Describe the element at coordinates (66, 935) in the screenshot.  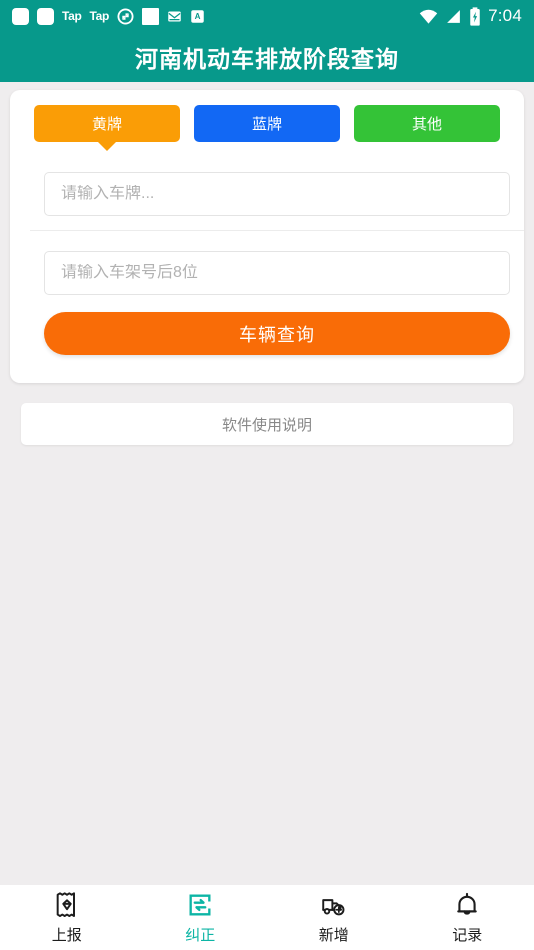
I see `nav-item-report-label: 上报` at that location.